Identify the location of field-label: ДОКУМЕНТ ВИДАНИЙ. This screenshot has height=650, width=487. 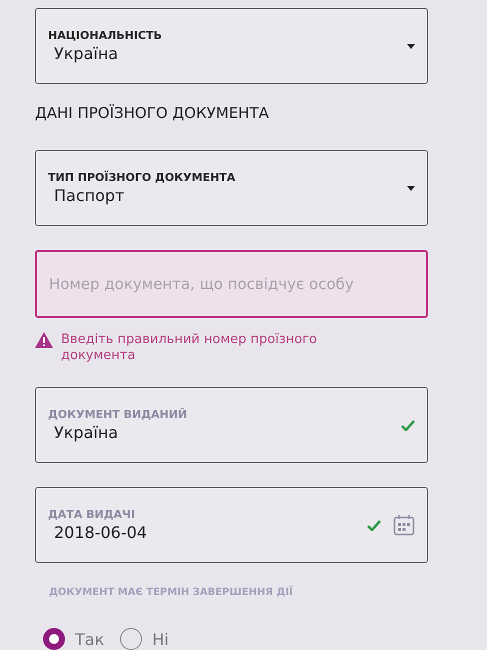
(118, 415).